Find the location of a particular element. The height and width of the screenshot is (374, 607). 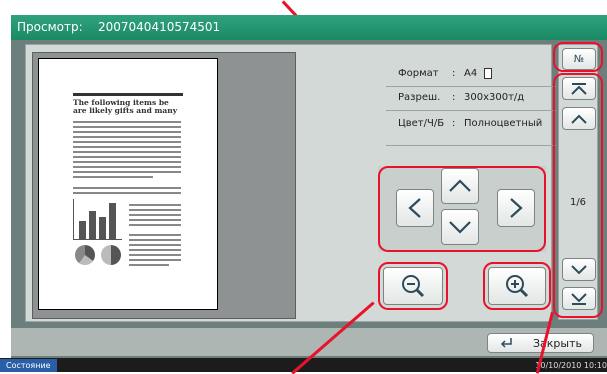

callout-zoom-out is located at coordinates (413, 286).